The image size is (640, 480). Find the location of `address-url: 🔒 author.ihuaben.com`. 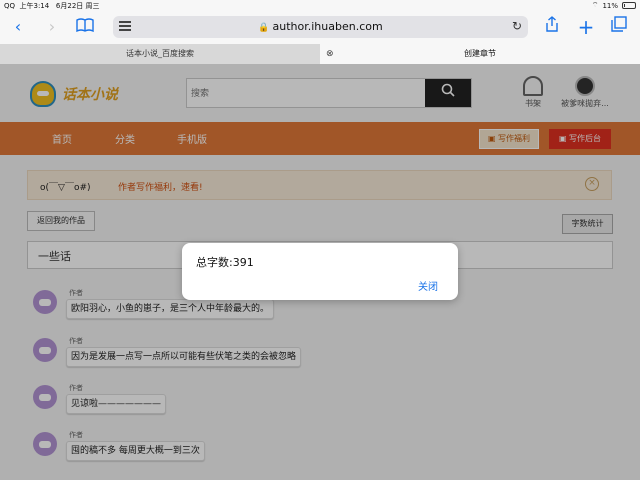

address-url: 🔒 author.ihuaben.com is located at coordinates (320, 26).